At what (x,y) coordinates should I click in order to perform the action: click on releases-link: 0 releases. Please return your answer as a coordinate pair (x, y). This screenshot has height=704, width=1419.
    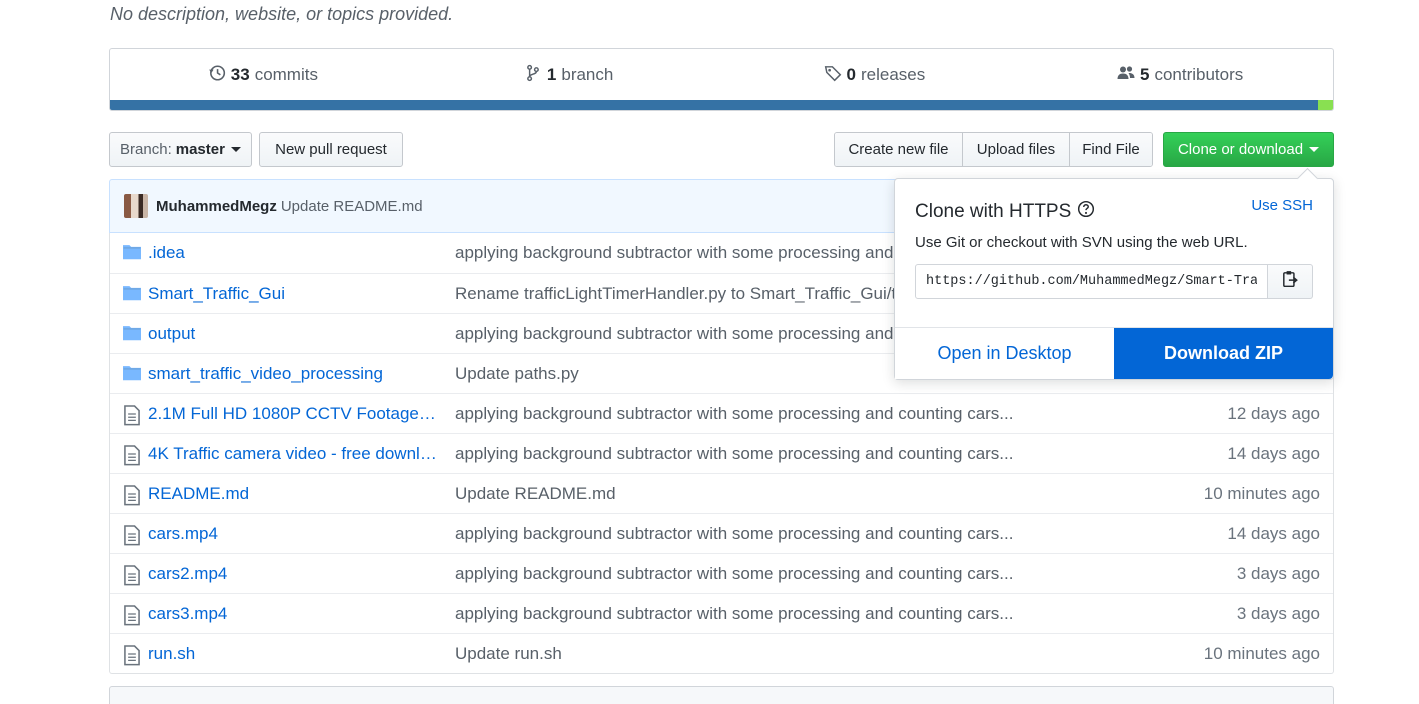
    Looking at the image, I should click on (875, 75).